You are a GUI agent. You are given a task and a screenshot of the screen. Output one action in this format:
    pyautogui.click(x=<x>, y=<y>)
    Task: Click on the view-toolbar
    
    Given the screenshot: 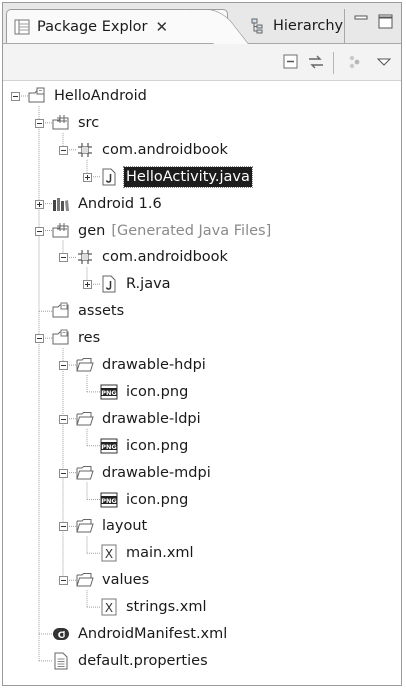 What is the action you would take?
    pyautogui.click(x=202, y=62)
    